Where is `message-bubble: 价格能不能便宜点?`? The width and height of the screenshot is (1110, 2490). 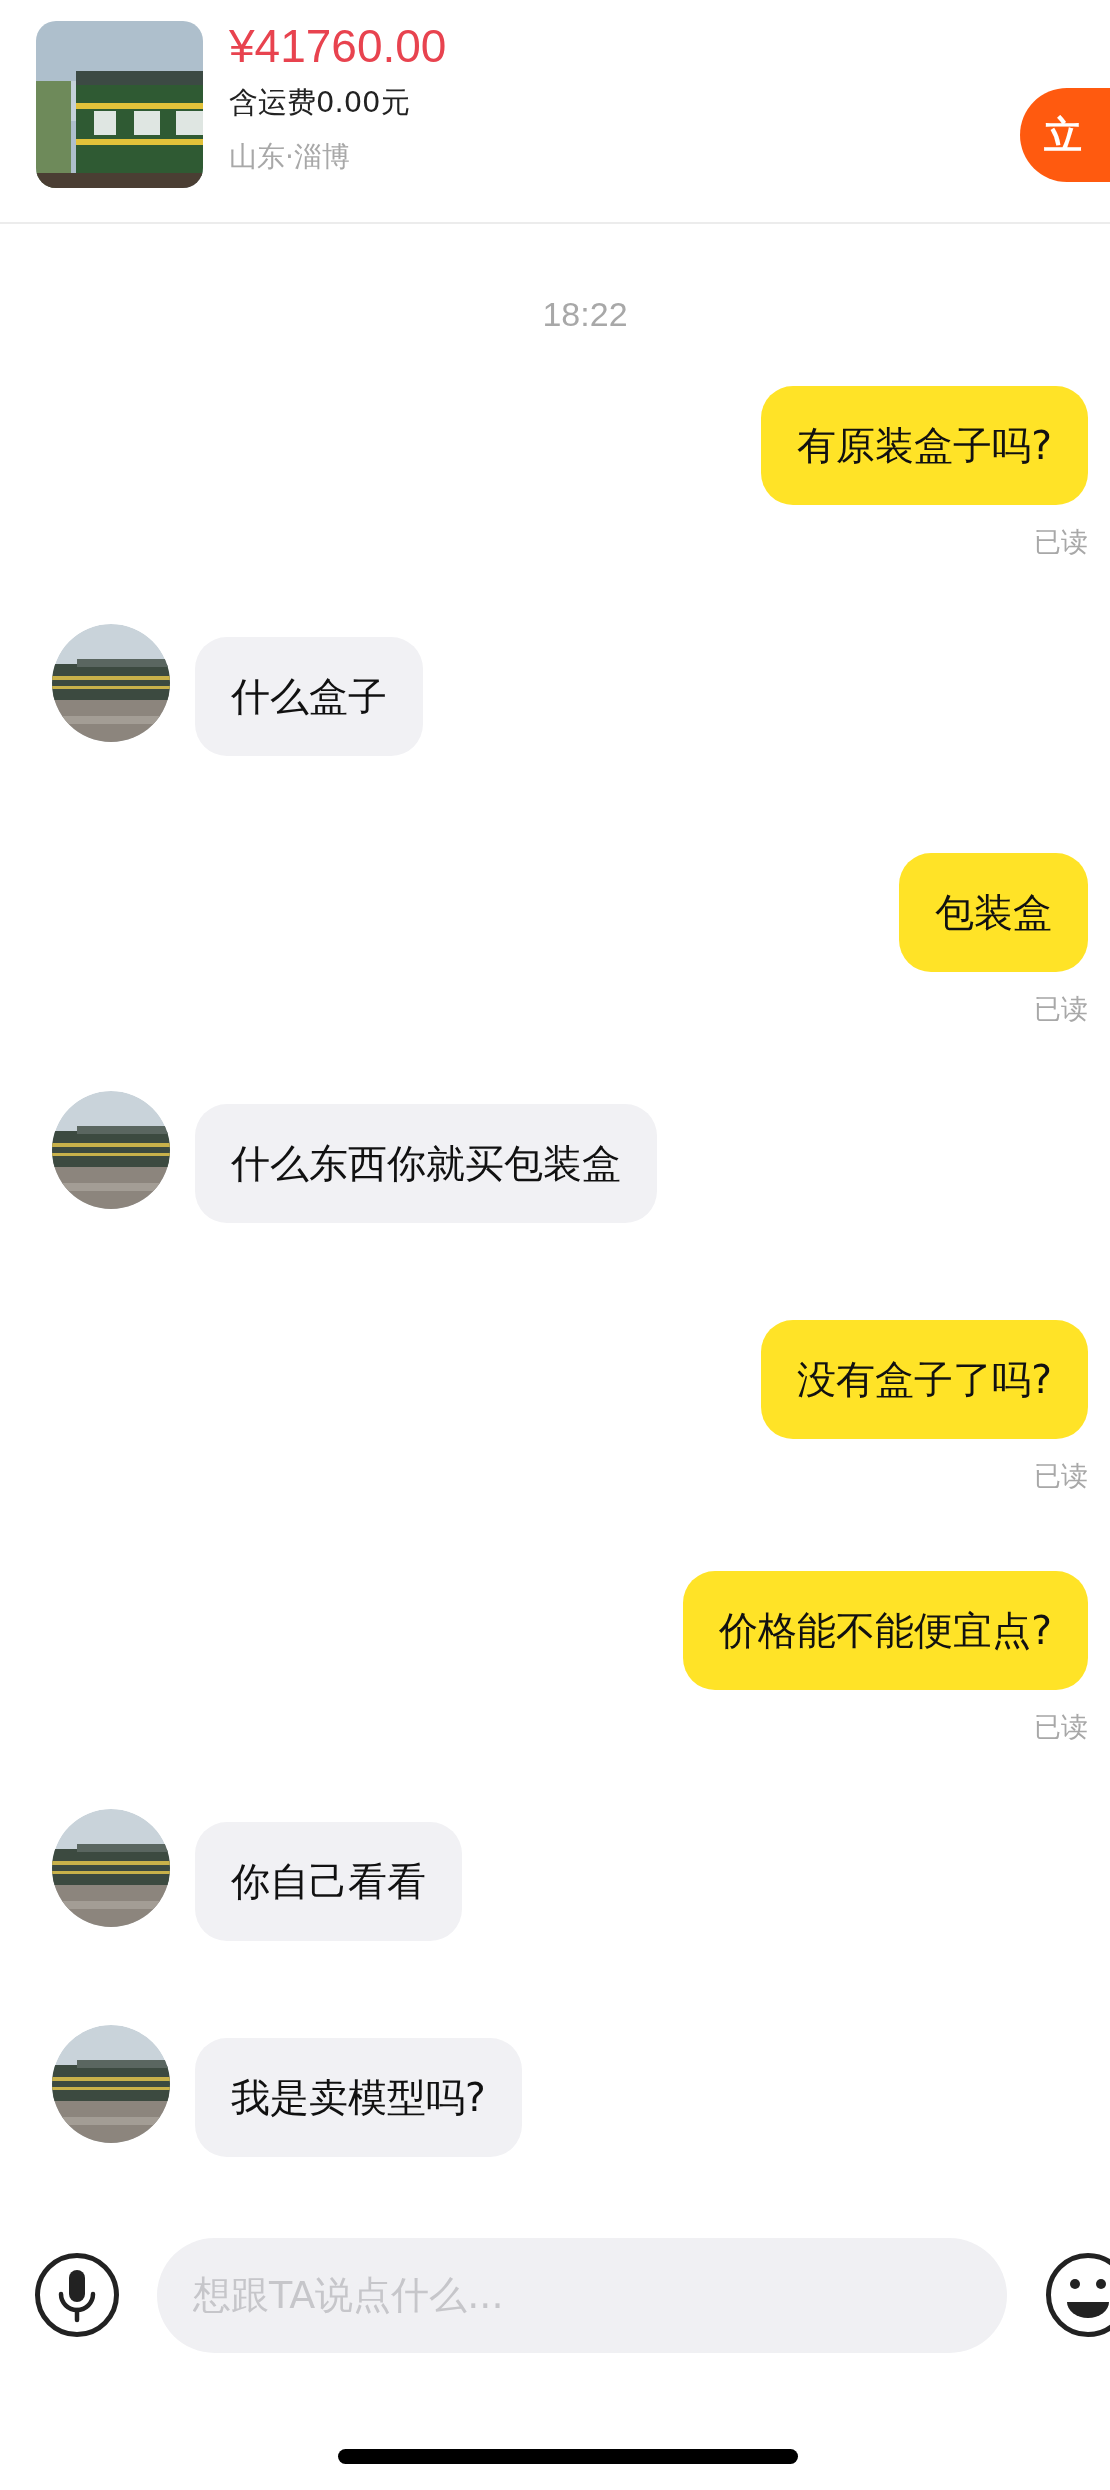
message-bubble: 价格能不能便宜点? is located at coordinates (885, 1630).